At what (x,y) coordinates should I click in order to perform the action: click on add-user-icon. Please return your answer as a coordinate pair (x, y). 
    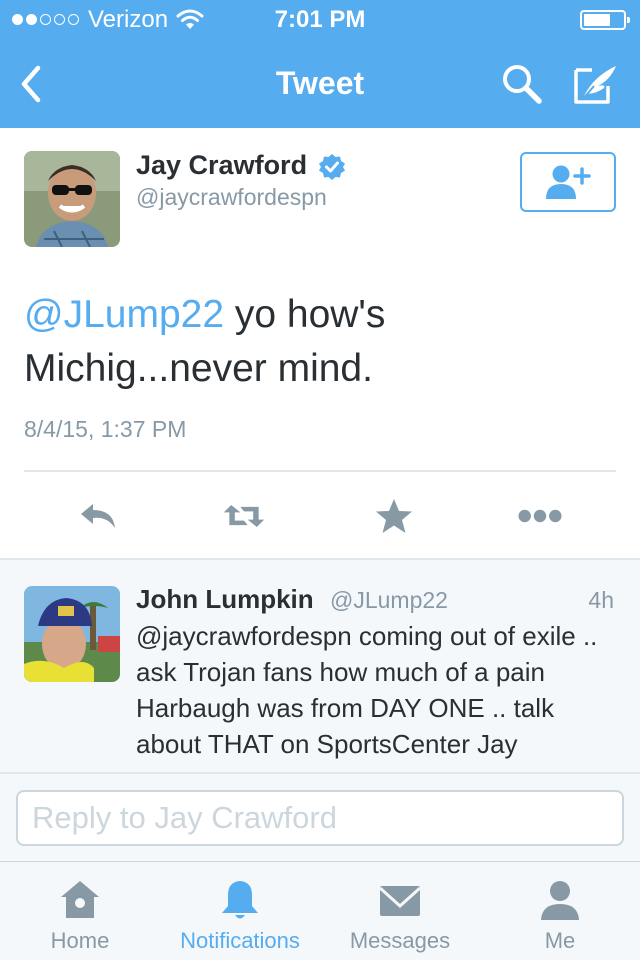
    Looking at the image, I should click on (568, 182).